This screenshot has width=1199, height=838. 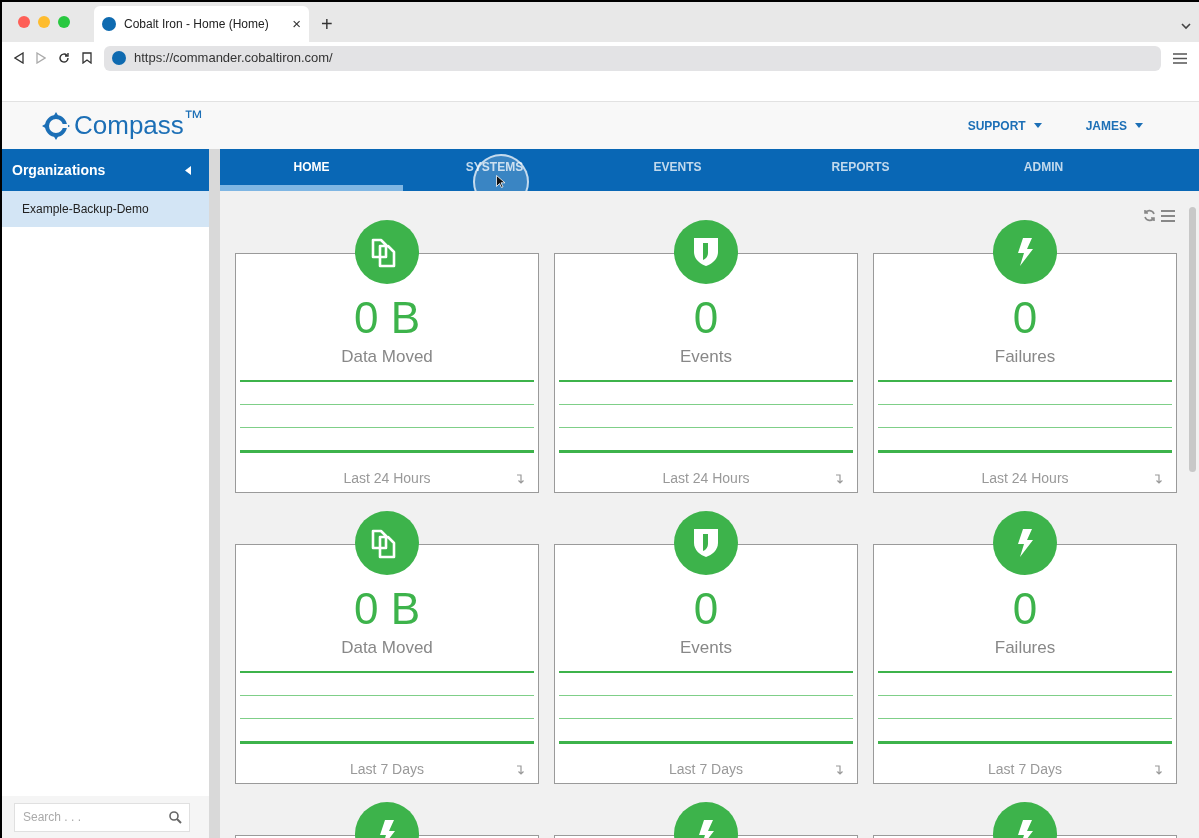 I want to click on reload-icon, so click(x=64, y=58).